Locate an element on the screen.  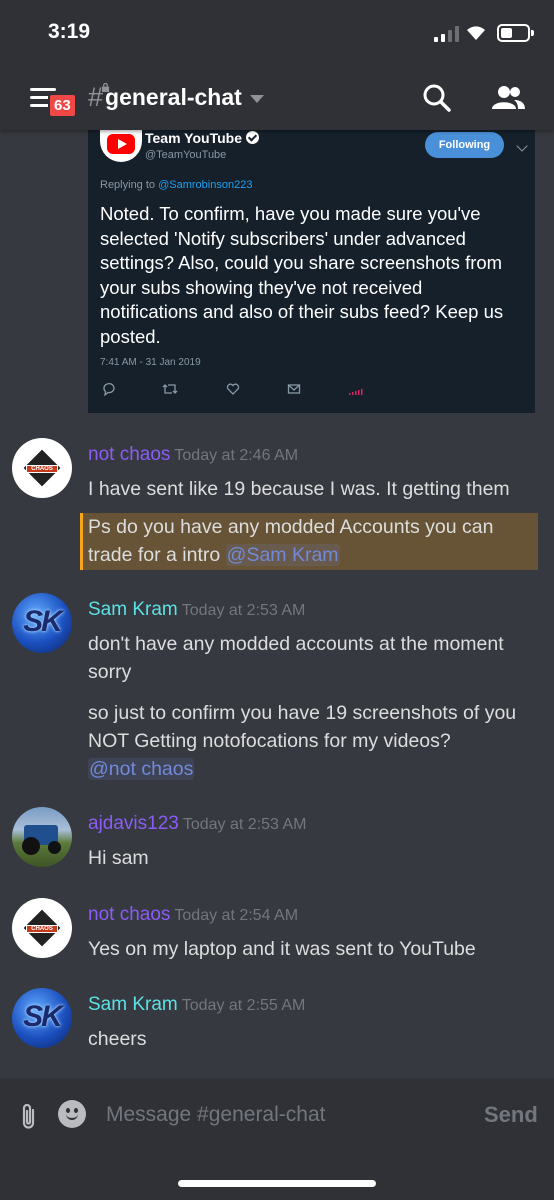
message-header: Sam Kram Today at 2:55 AM is located at coordinates (196, 1005).